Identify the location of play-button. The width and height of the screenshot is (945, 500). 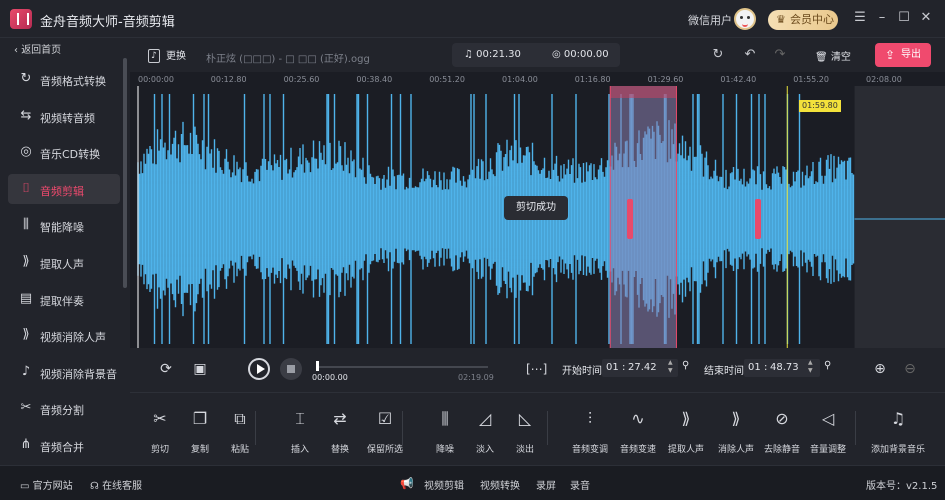
(259, 369).